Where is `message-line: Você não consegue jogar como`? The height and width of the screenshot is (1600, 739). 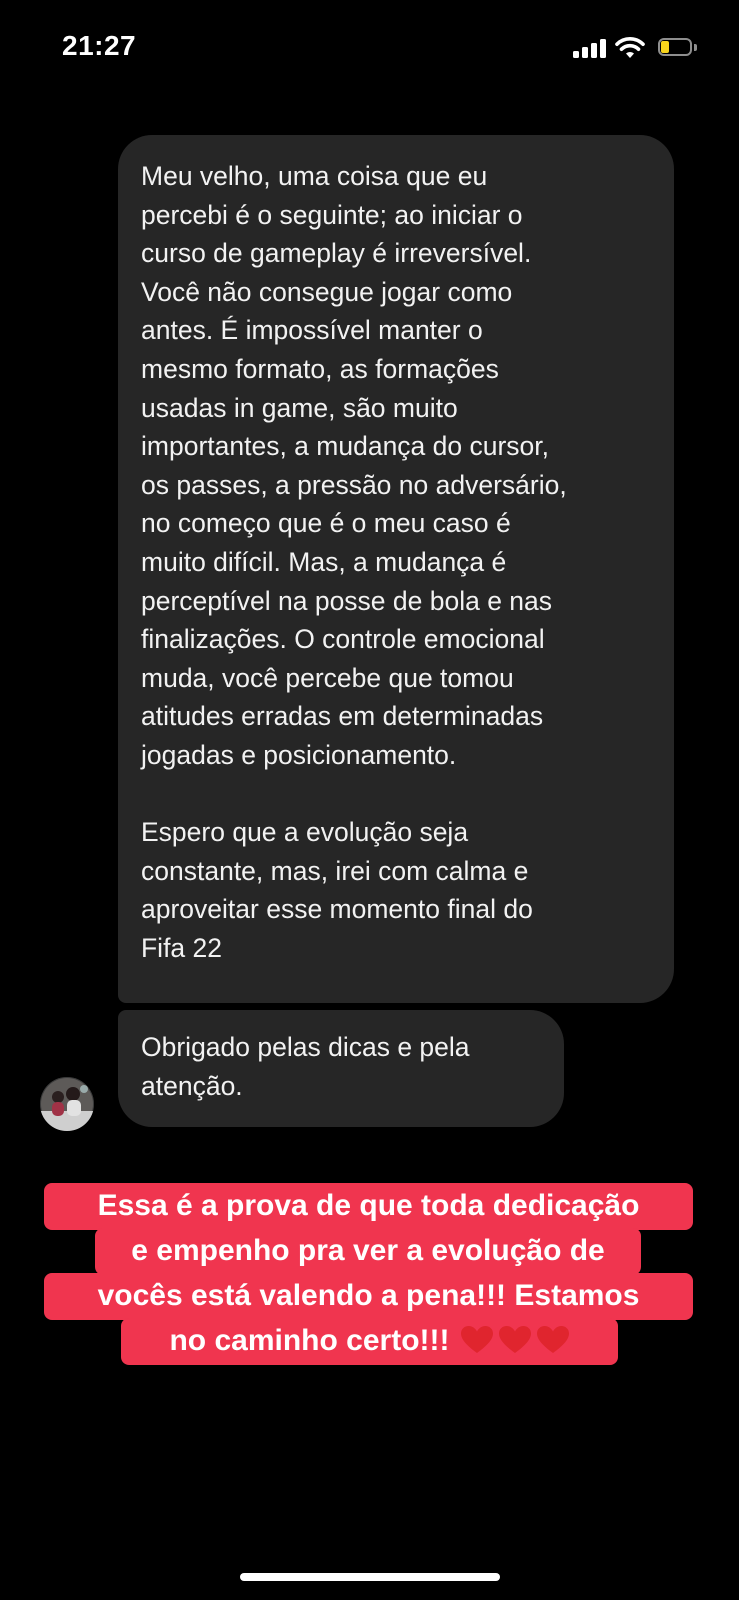 message-line: Você não consegue jogar como is located at coordinates (327, 291).